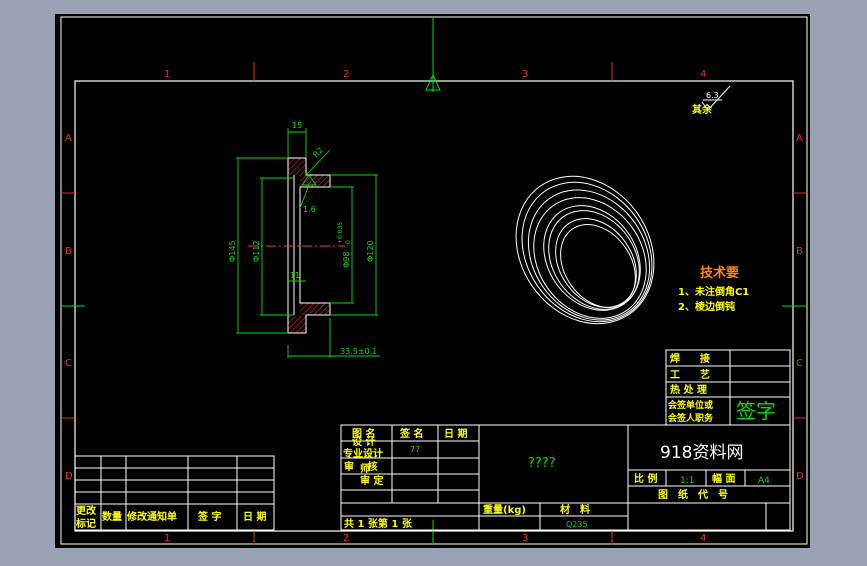  Describe the element at coordinates (575, 509) in the screenshot. I see `material-label: 材 料` at that location.